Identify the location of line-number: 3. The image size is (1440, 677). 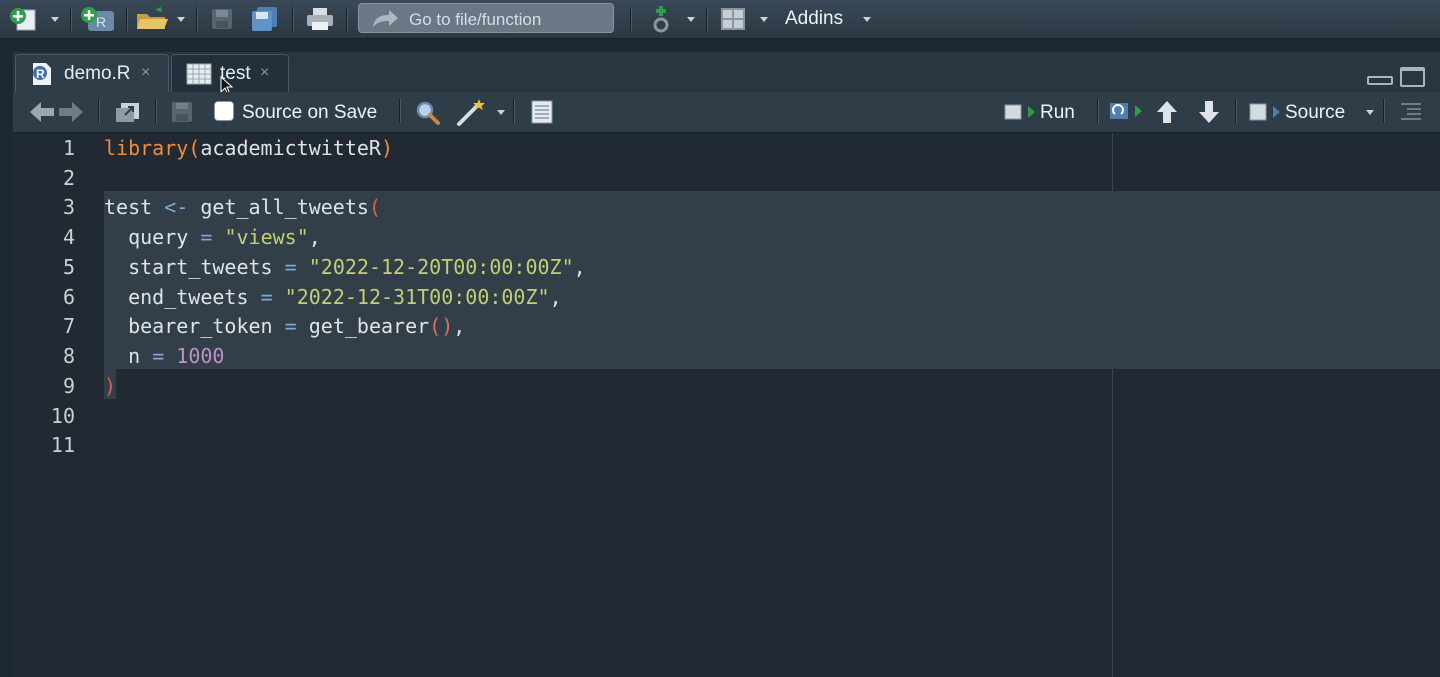
(68, 207).